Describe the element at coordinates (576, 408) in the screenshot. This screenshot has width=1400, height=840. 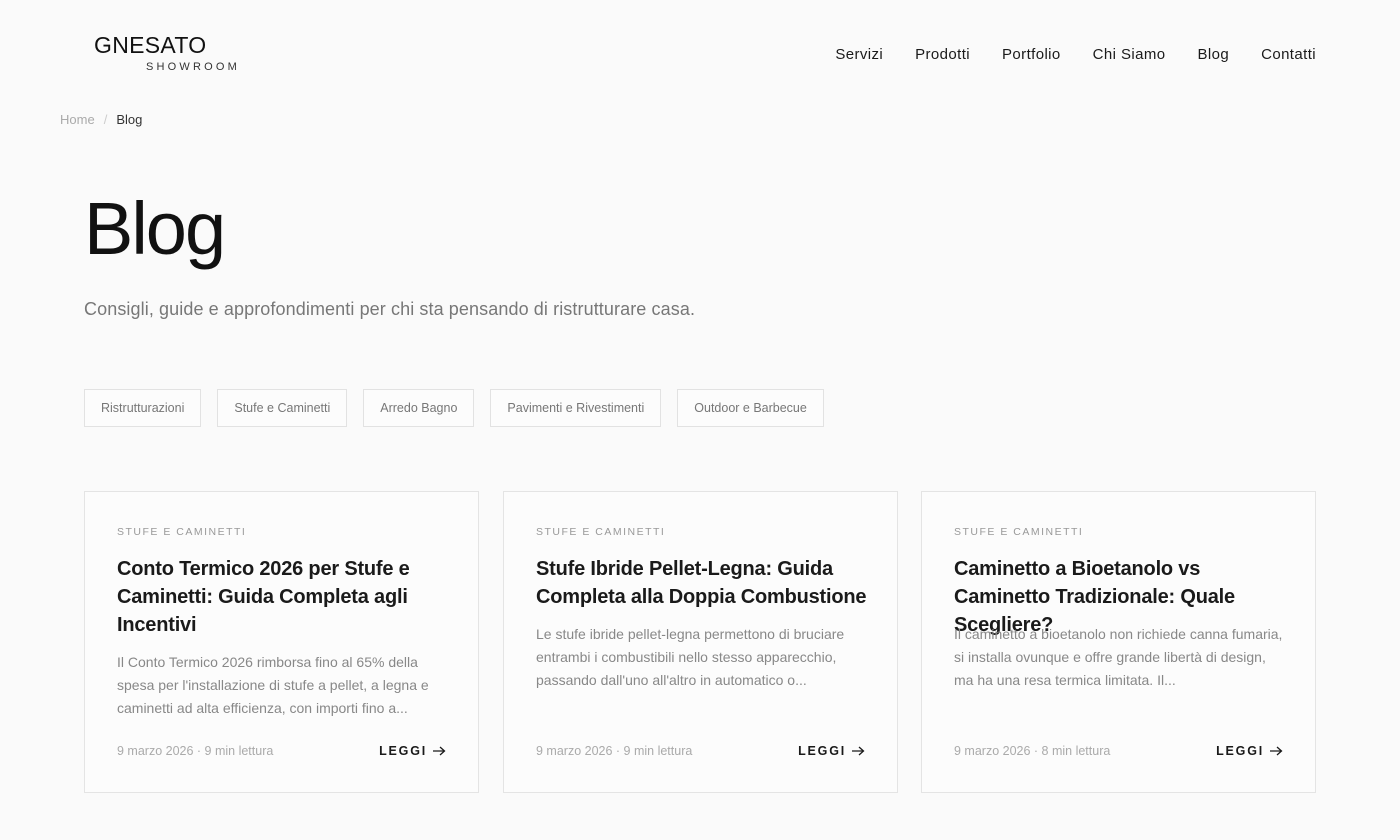
I see `filter-pavimenti-rivestimenti: Pavimenti e Rivestimenti` at that location.